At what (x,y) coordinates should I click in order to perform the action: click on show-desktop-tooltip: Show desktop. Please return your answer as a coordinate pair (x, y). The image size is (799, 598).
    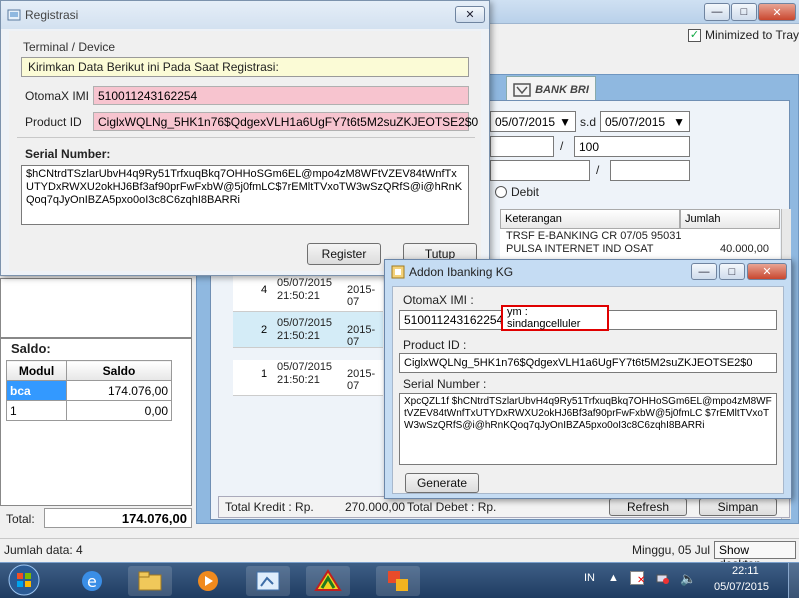
    Looking at the image, I should click on (755, 556).